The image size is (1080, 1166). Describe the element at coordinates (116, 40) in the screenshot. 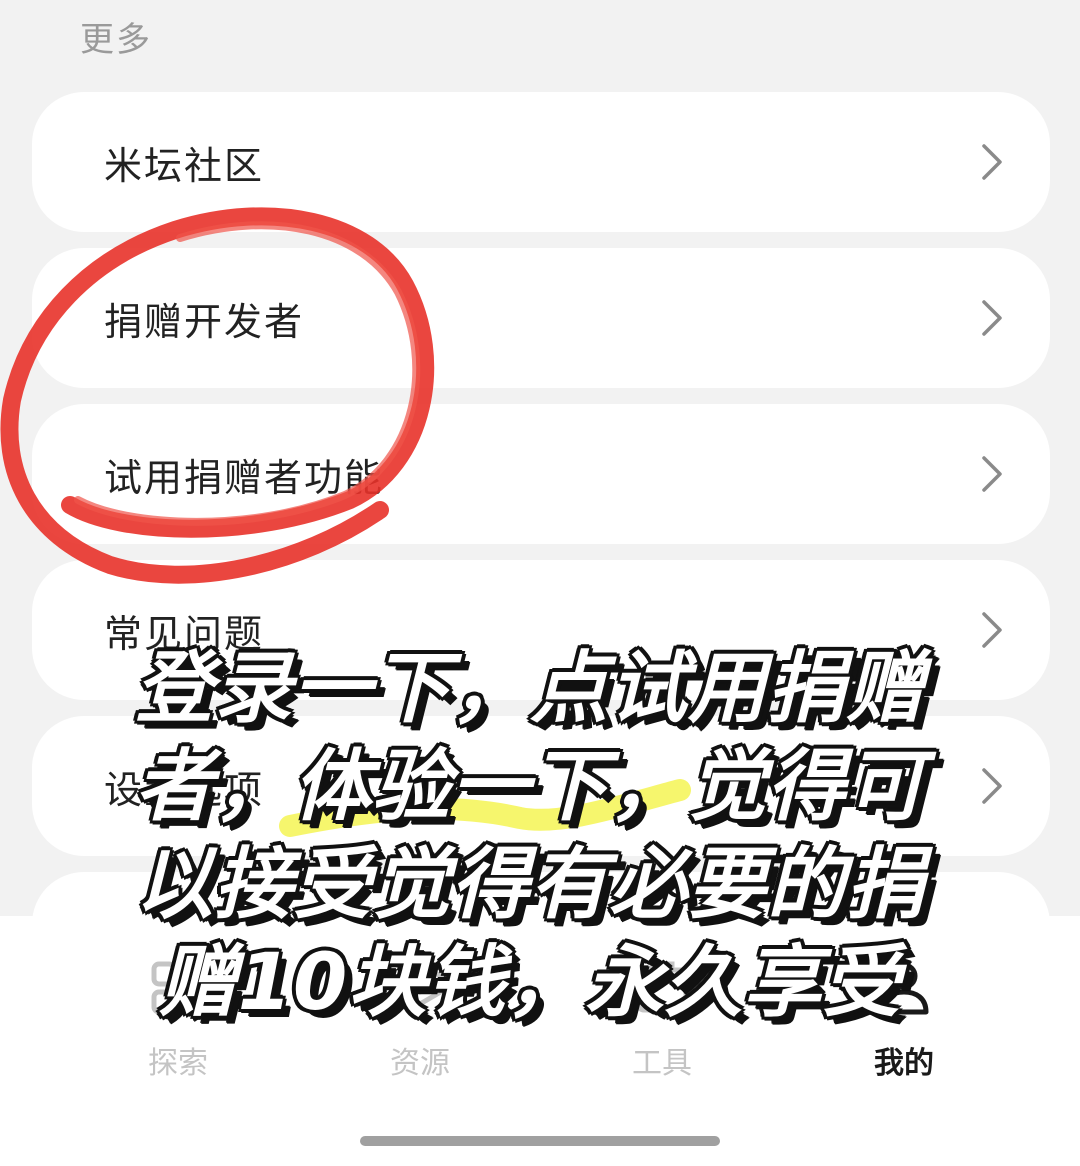

I see `section-title: 更多` at that location.